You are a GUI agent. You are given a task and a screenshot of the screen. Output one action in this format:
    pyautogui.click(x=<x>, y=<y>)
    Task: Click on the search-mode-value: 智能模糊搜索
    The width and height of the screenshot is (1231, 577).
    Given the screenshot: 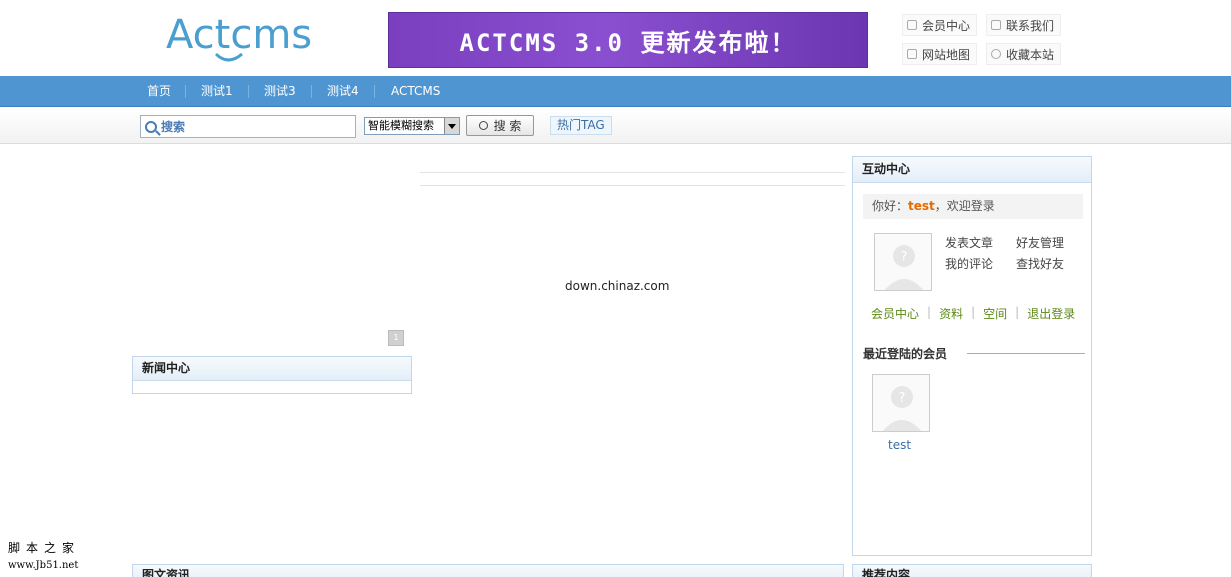 What is the action you would take?
    pyautogui.click(x=401, y=125)
    